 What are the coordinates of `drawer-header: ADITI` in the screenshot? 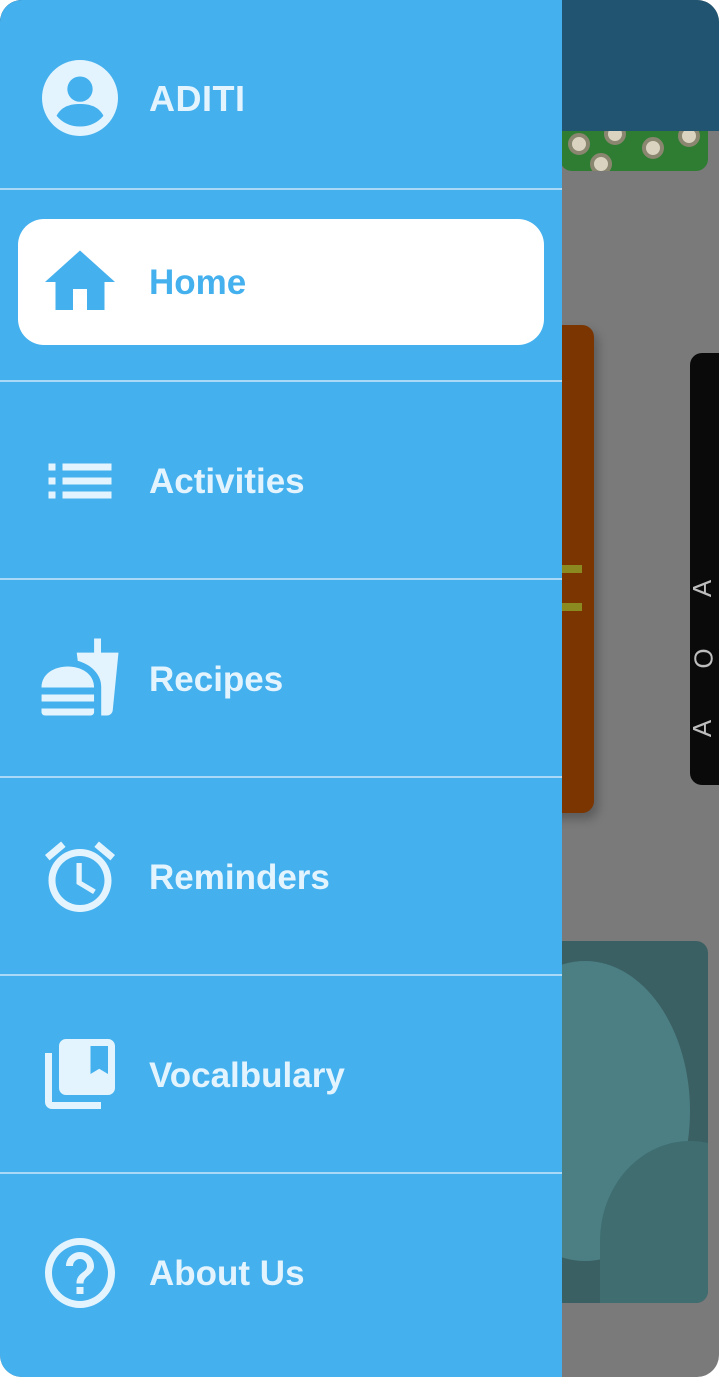 It's located at (281, 94).